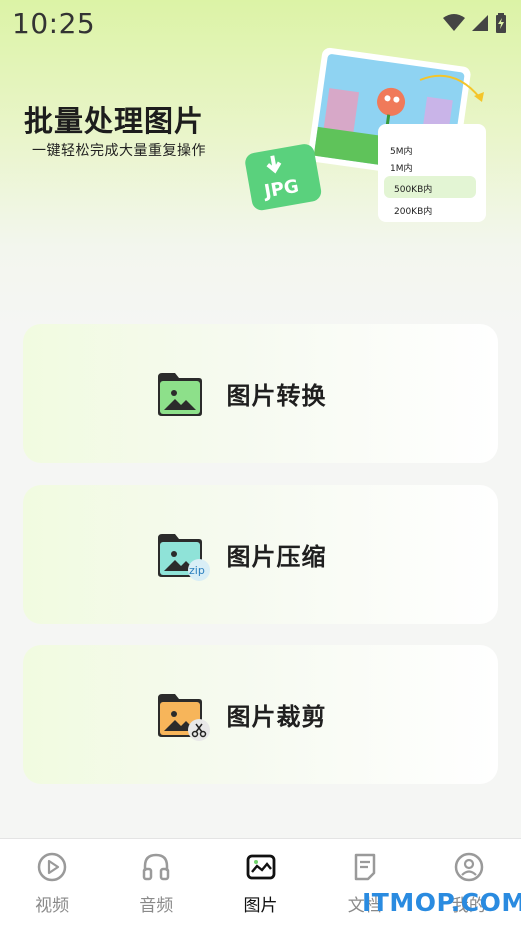  What do you see at coordinates (54, 23) in the screenshot?
I see `status-time: 10:25` at bounding box center [54, 23].